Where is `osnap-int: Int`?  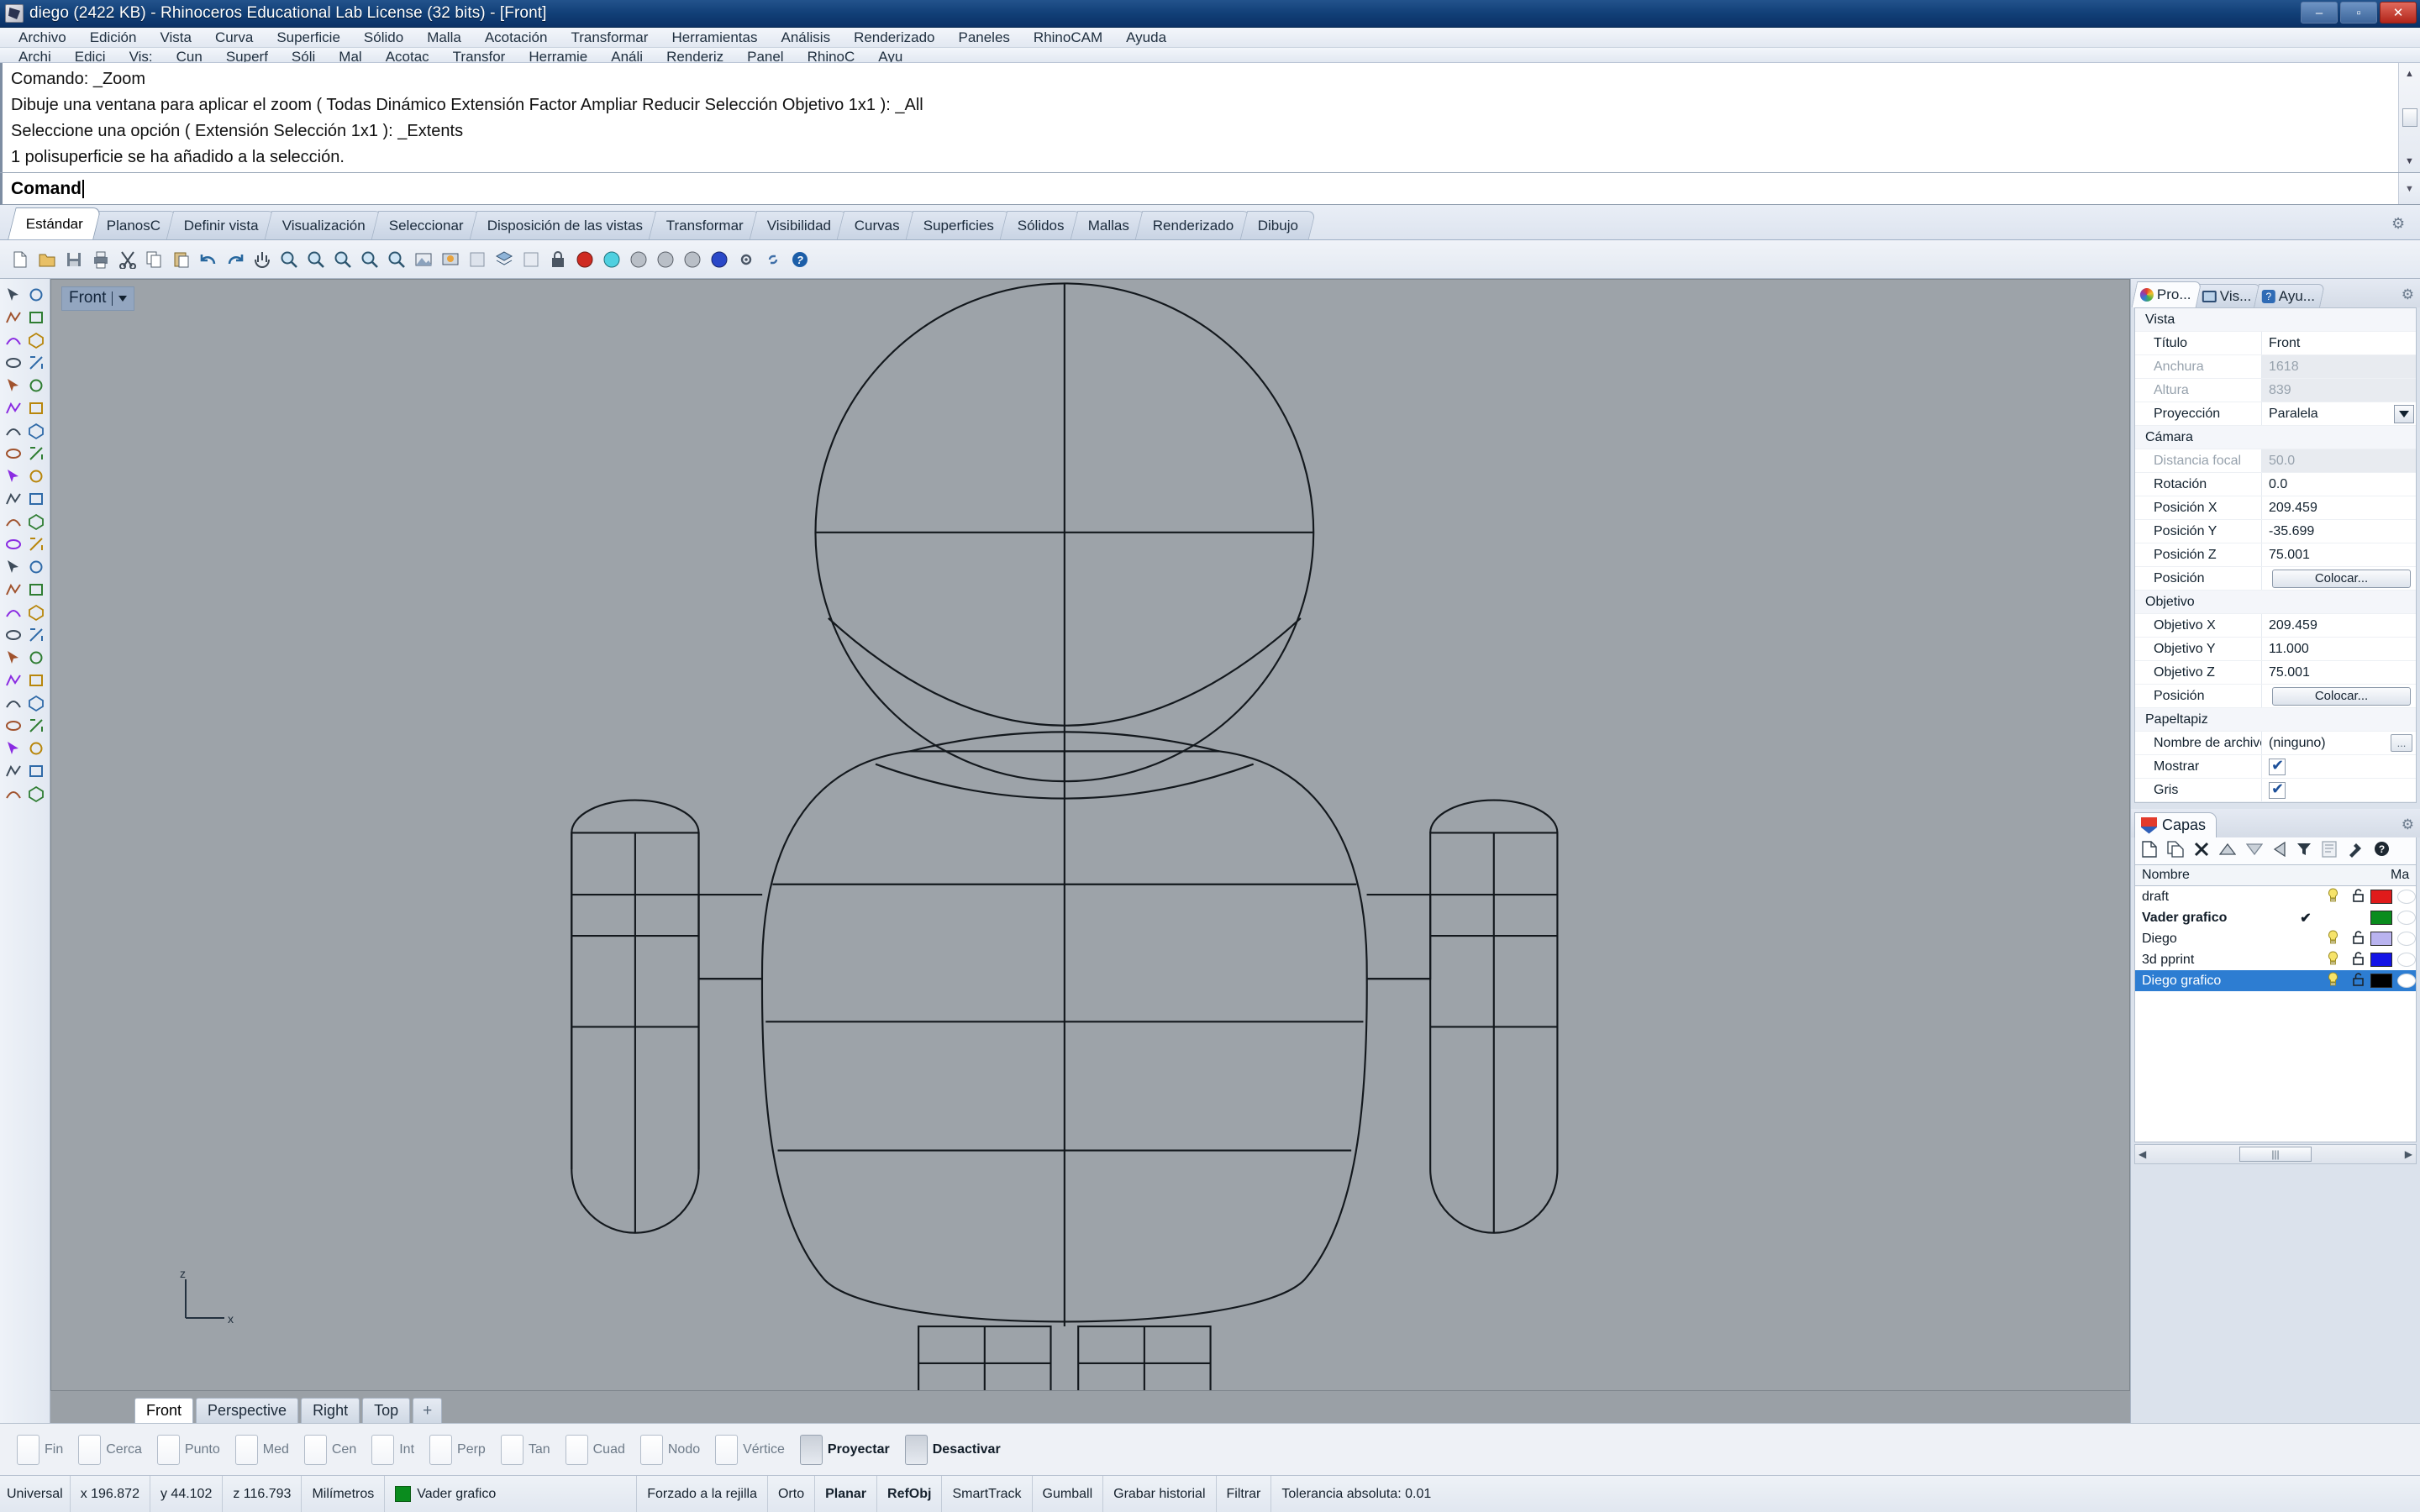
osnap-int: Int is located at coordinates (392, 1449).